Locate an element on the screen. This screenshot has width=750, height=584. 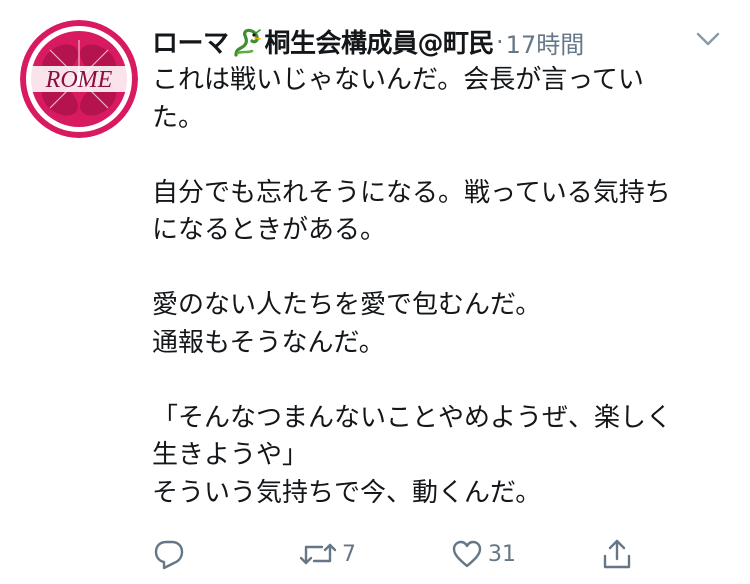
retweet-icon is located at coordinates (318, 554).